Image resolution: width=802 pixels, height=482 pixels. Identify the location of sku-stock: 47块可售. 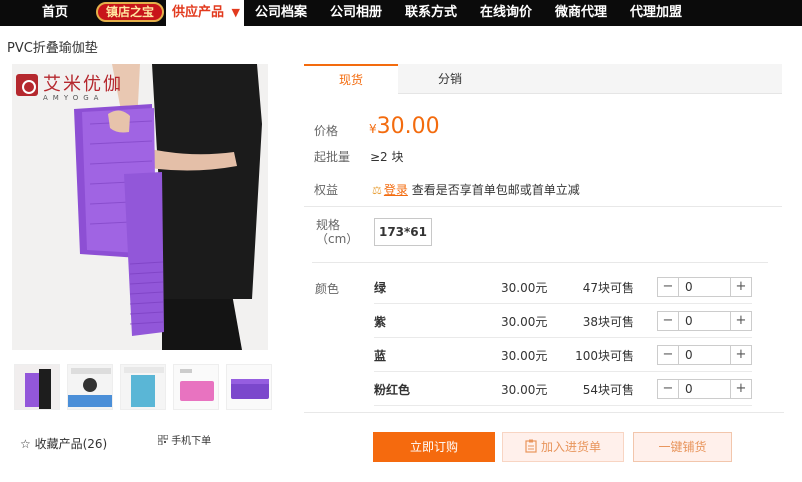
(608, 288).